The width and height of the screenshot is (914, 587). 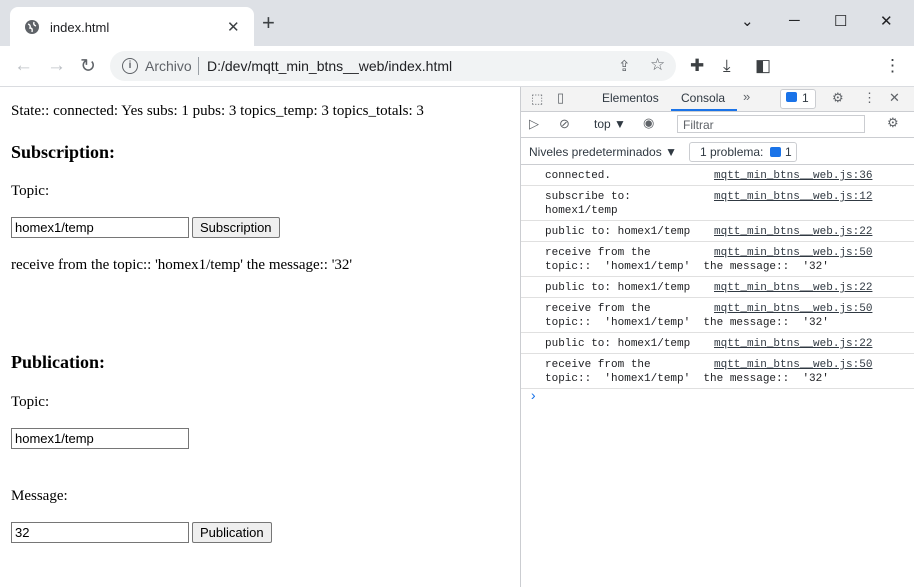 I want to click on filter-input: Filtrar, so click(x=771, y=124).